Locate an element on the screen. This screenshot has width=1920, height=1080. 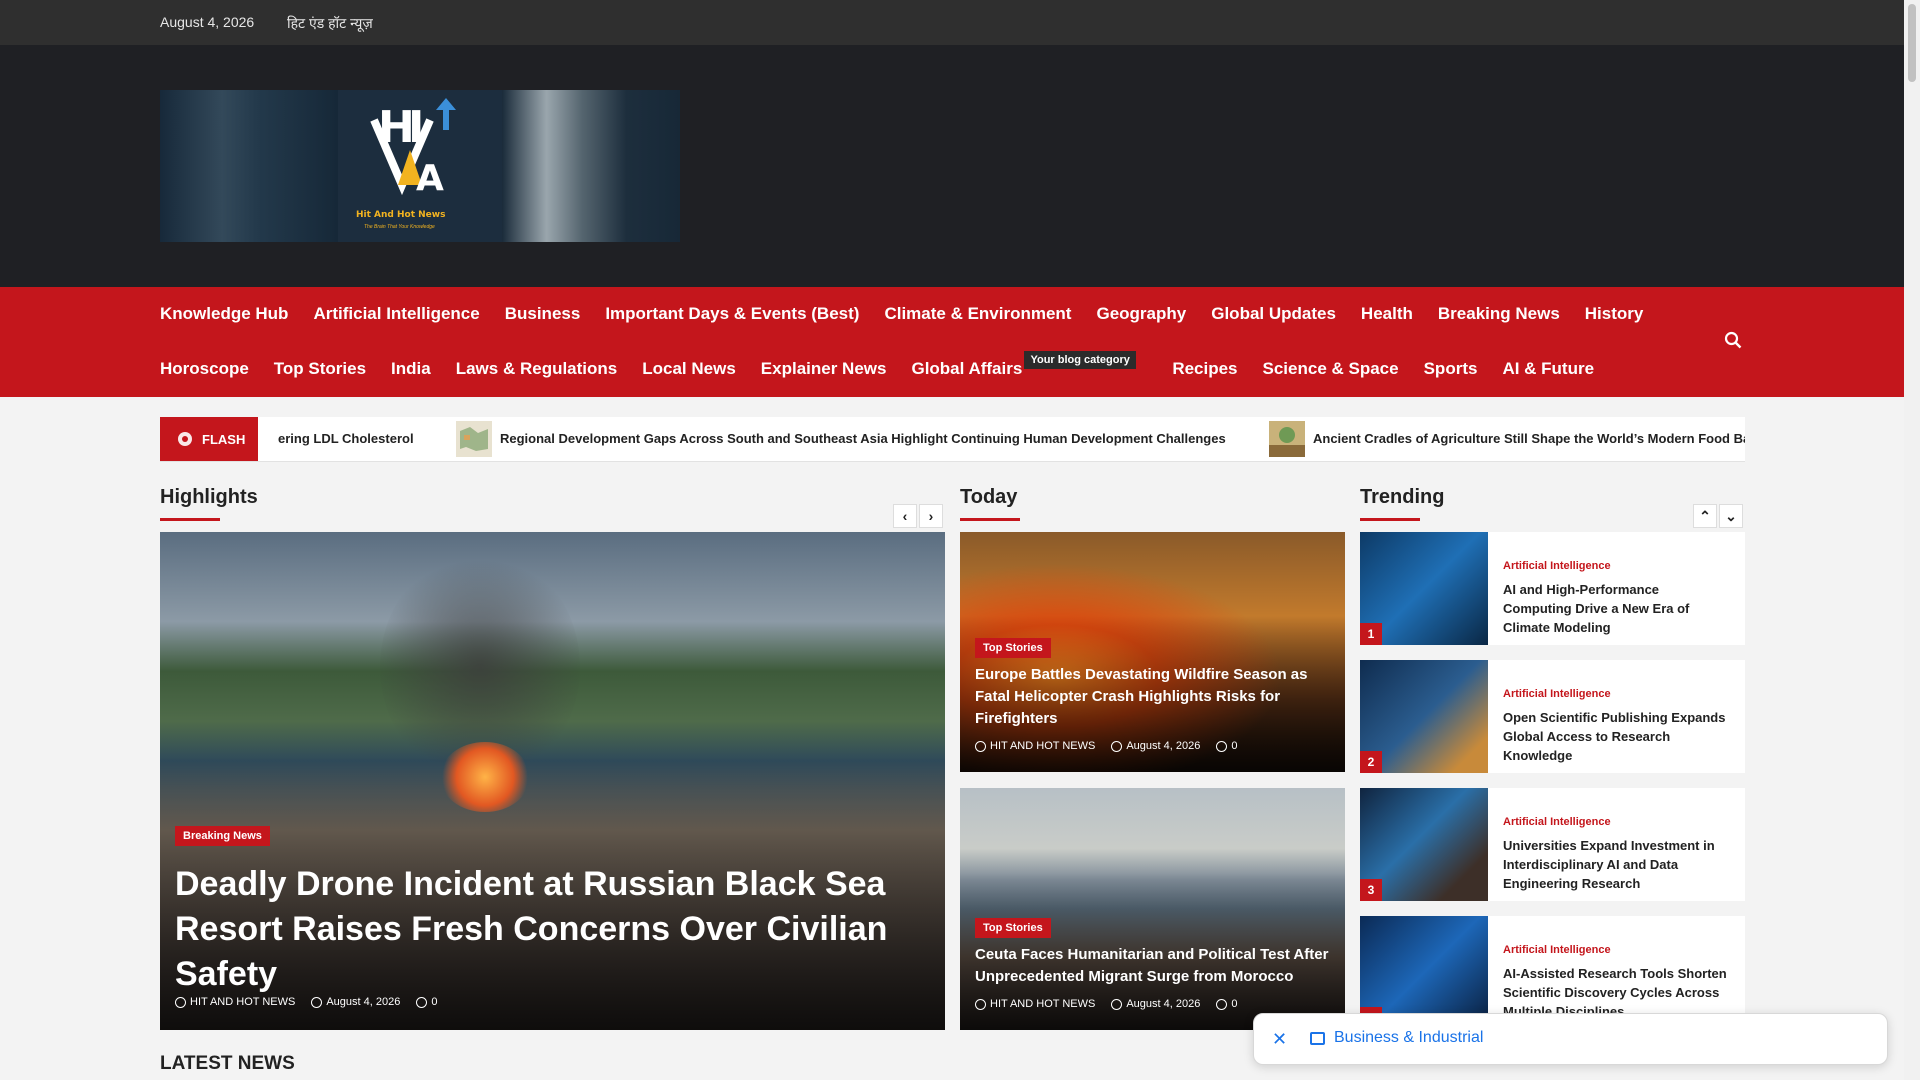
article-icon is located at coordinates (1317, 1038).